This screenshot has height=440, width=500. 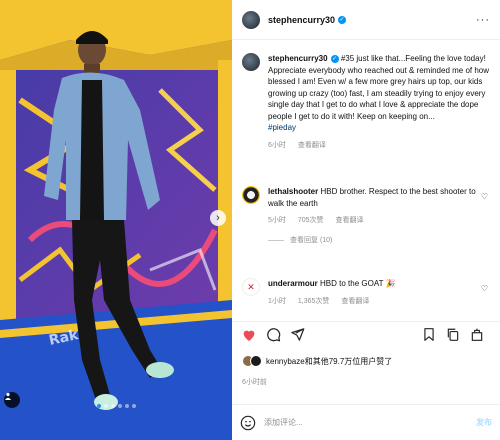 I want to click on author-username: stephencurry30 ✓, so click(x=307, y=20).